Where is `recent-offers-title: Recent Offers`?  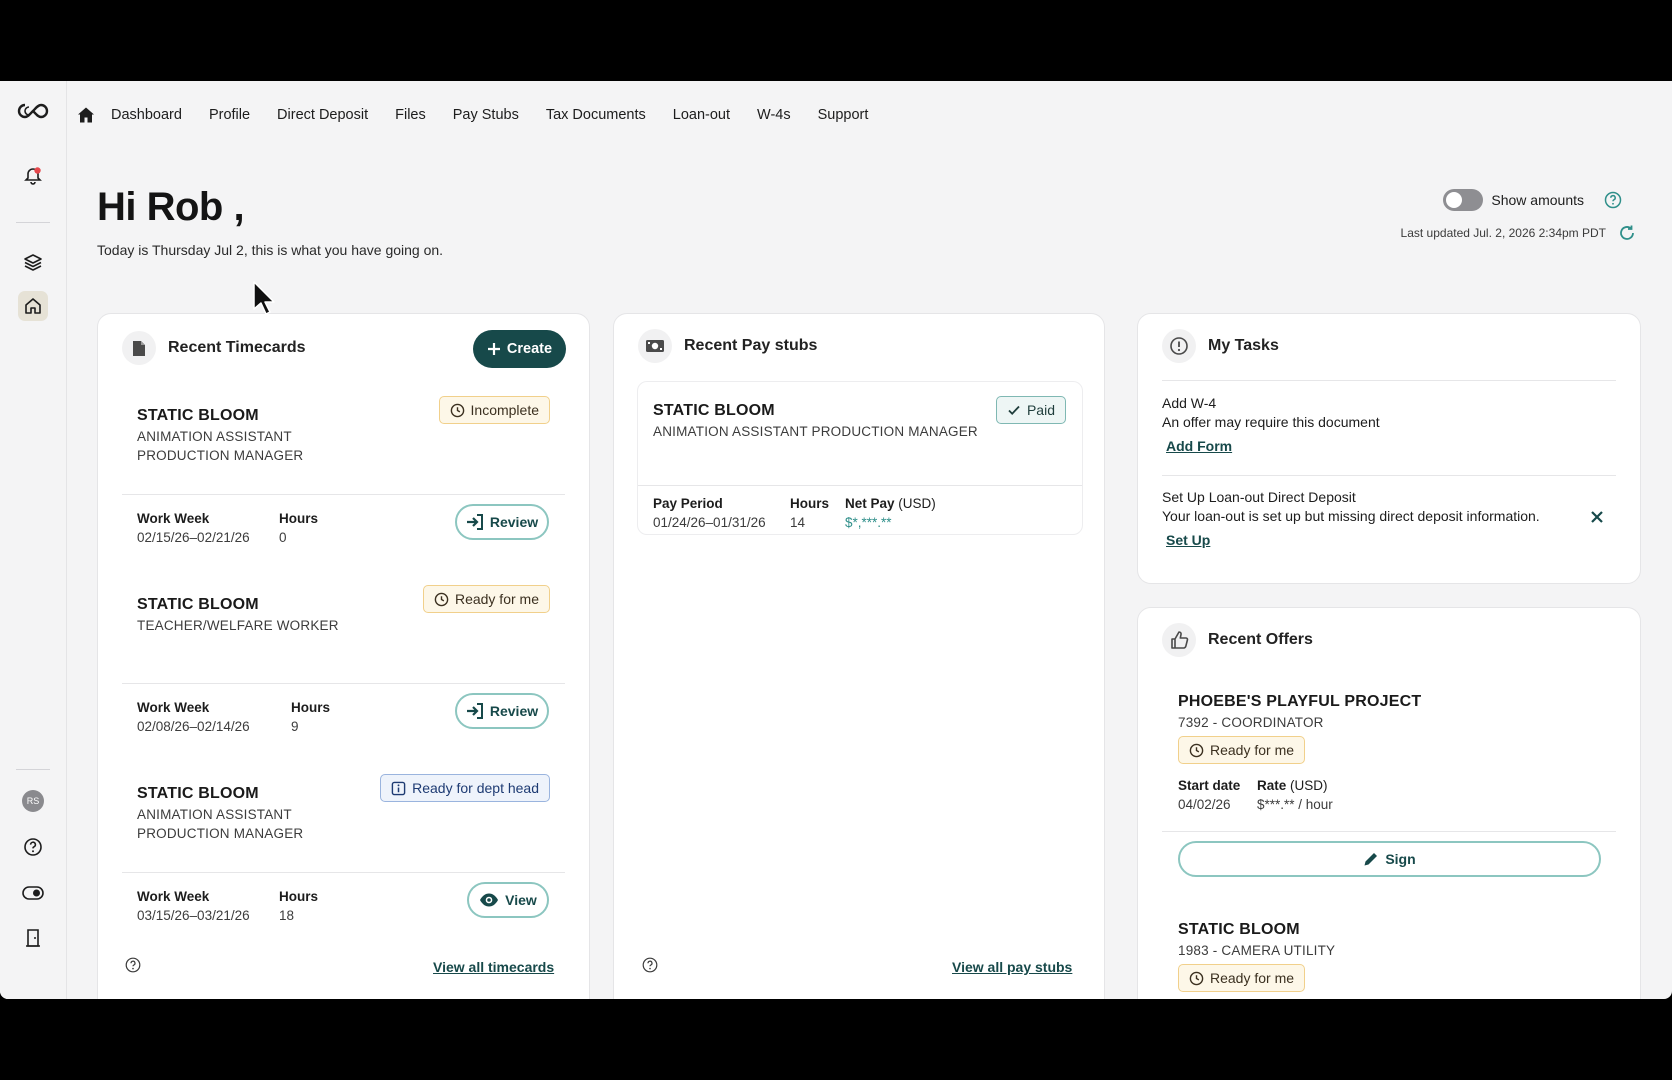
recent-offers-title: Recent Offers is located at coordinates (1260, 639).